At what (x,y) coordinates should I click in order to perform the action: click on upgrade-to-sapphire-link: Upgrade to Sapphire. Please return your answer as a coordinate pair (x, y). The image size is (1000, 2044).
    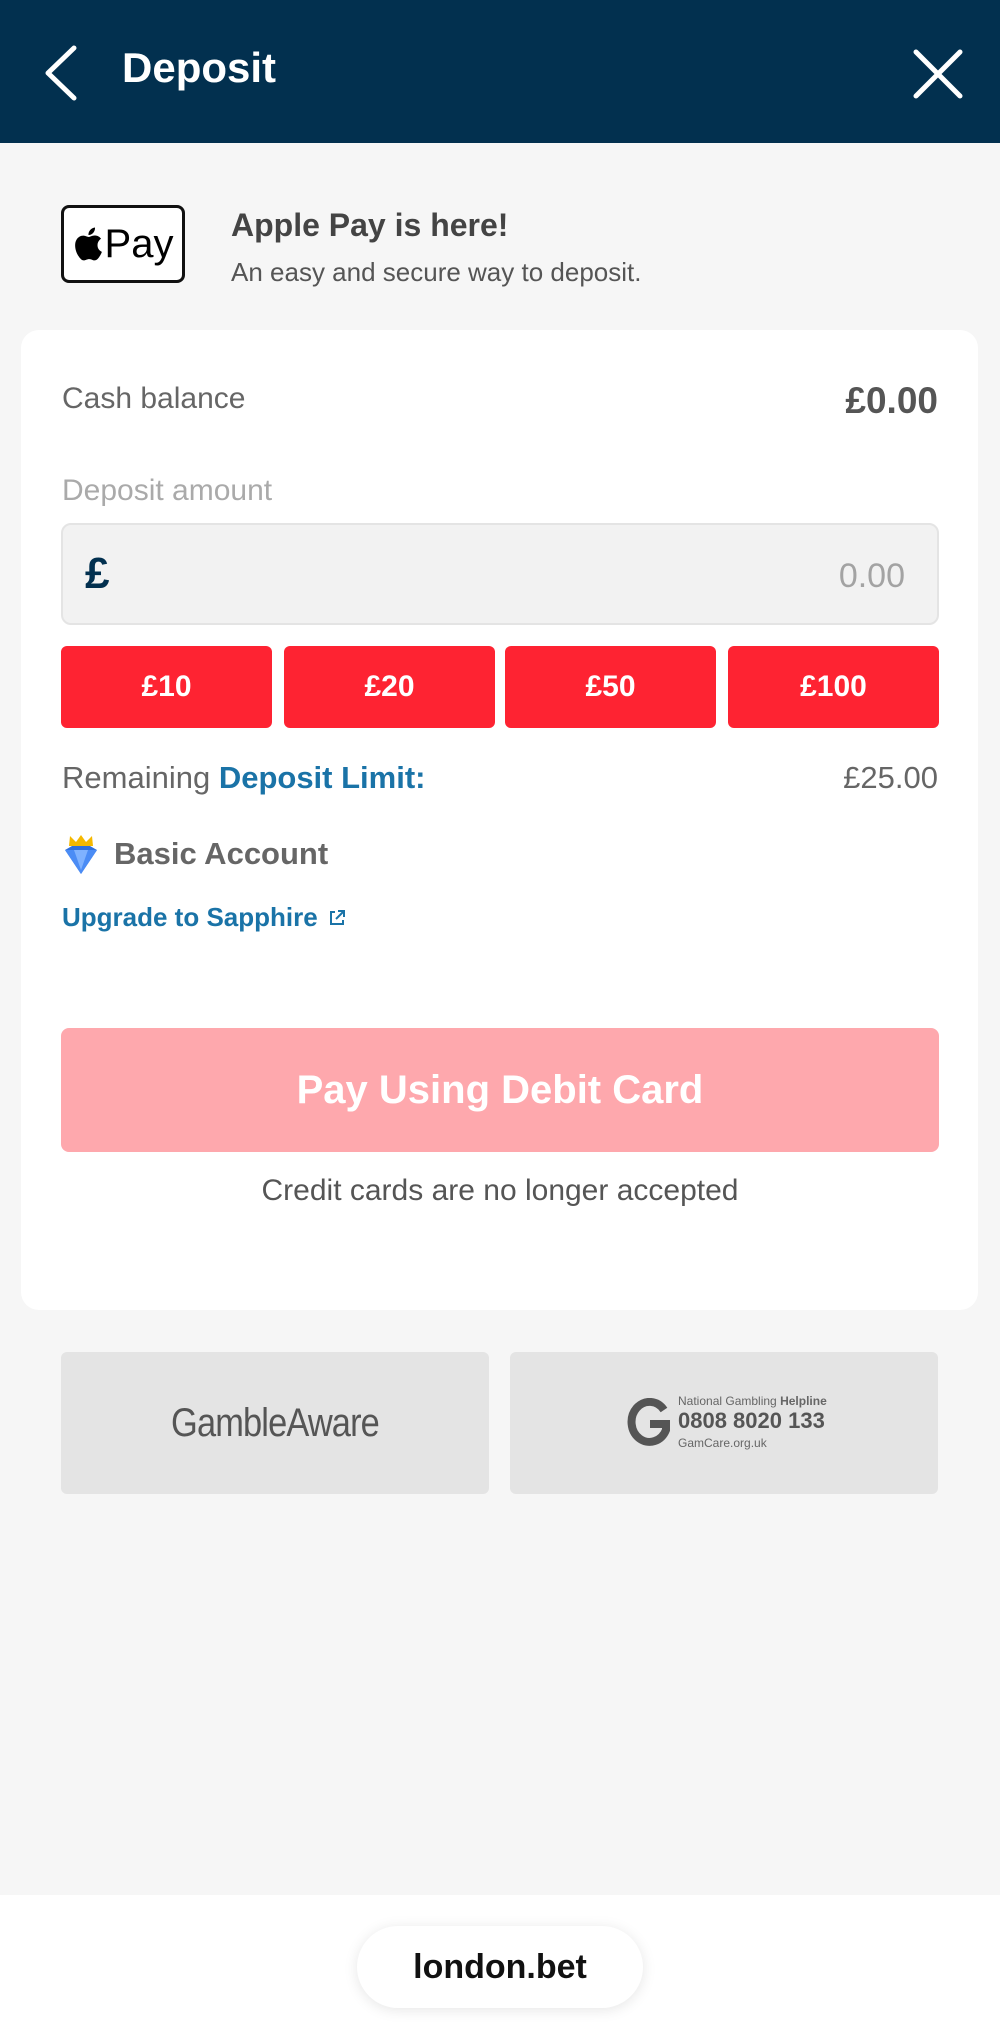
    Looking at the image, I should click on (204, 917).